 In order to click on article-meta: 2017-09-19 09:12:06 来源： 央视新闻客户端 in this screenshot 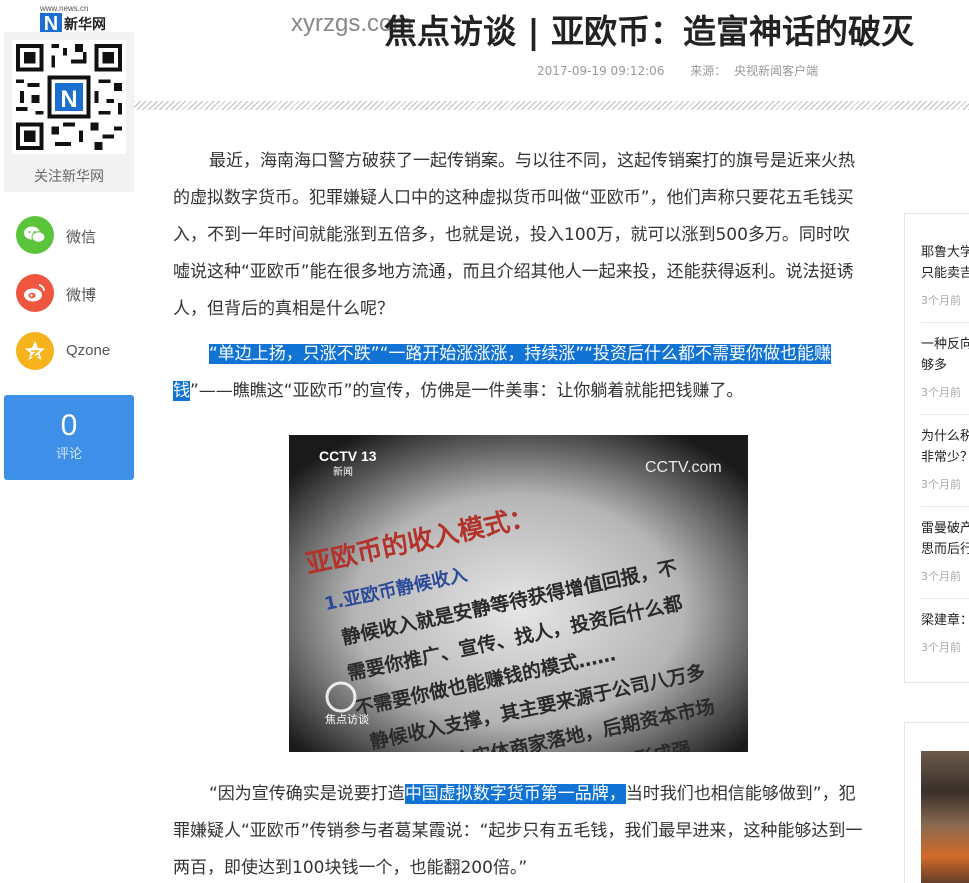, I will do `click(677, 70)`.